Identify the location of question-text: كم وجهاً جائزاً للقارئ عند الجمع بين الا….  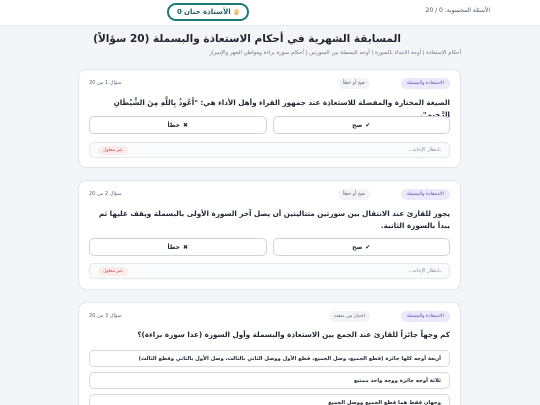
(293, 334).